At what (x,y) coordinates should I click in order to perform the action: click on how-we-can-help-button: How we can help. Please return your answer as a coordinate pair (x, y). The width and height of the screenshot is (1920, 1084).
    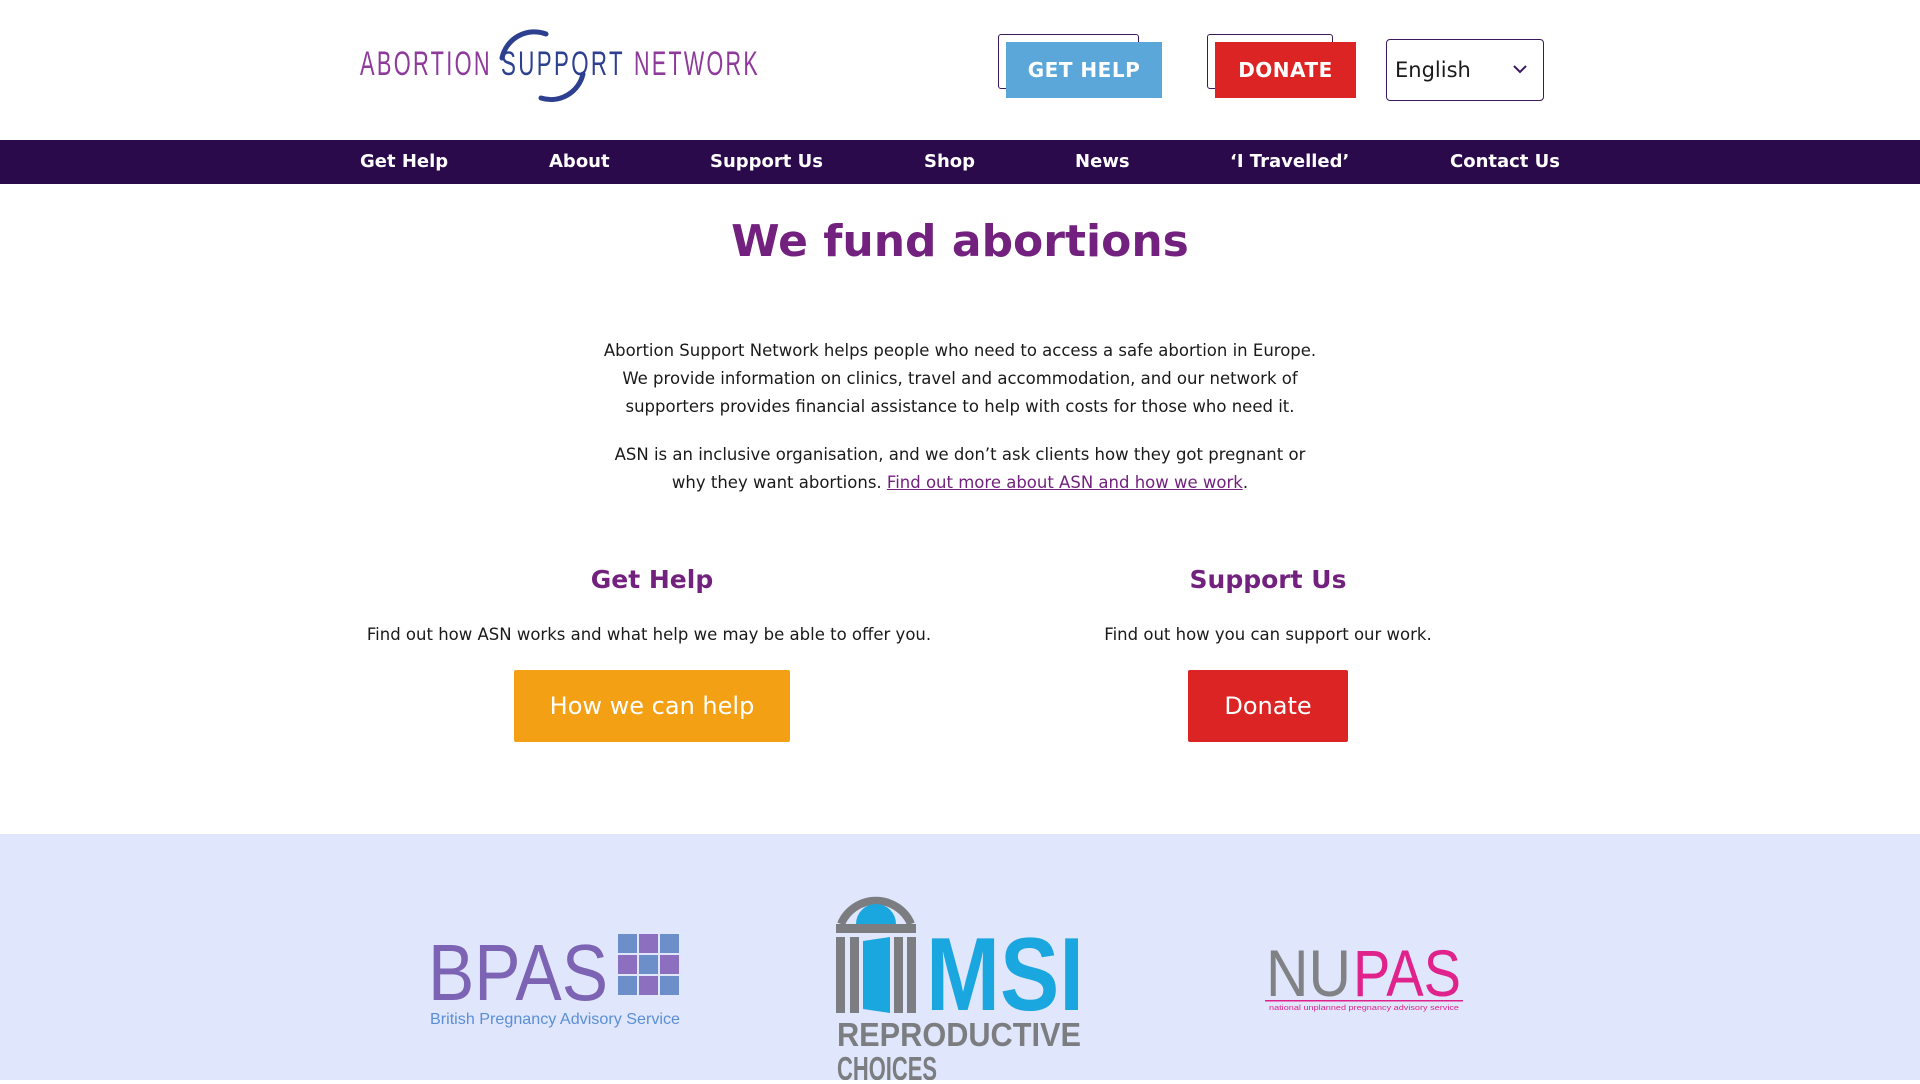
    Looking at the image, I should click on (652, 706).